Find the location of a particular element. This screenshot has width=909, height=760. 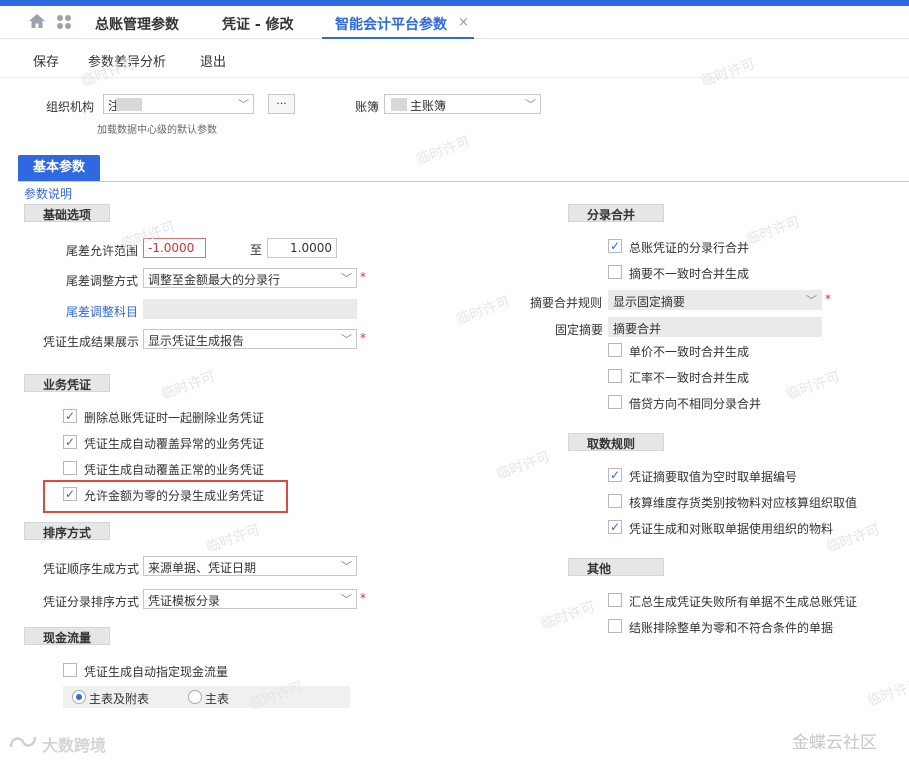

sort-order-value: 来源单据、凭证日期 is located at coordinates (202, 568).